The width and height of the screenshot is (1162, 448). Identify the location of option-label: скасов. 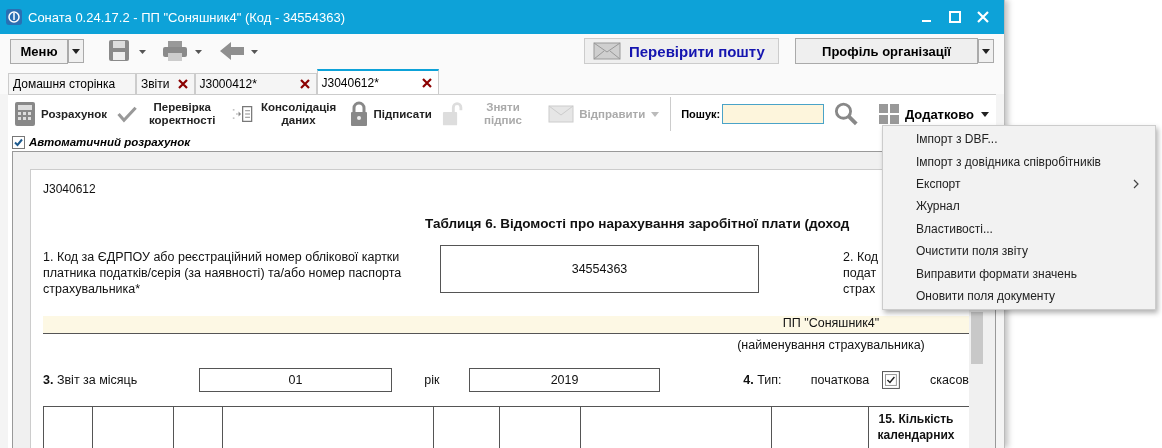
(949, 380).